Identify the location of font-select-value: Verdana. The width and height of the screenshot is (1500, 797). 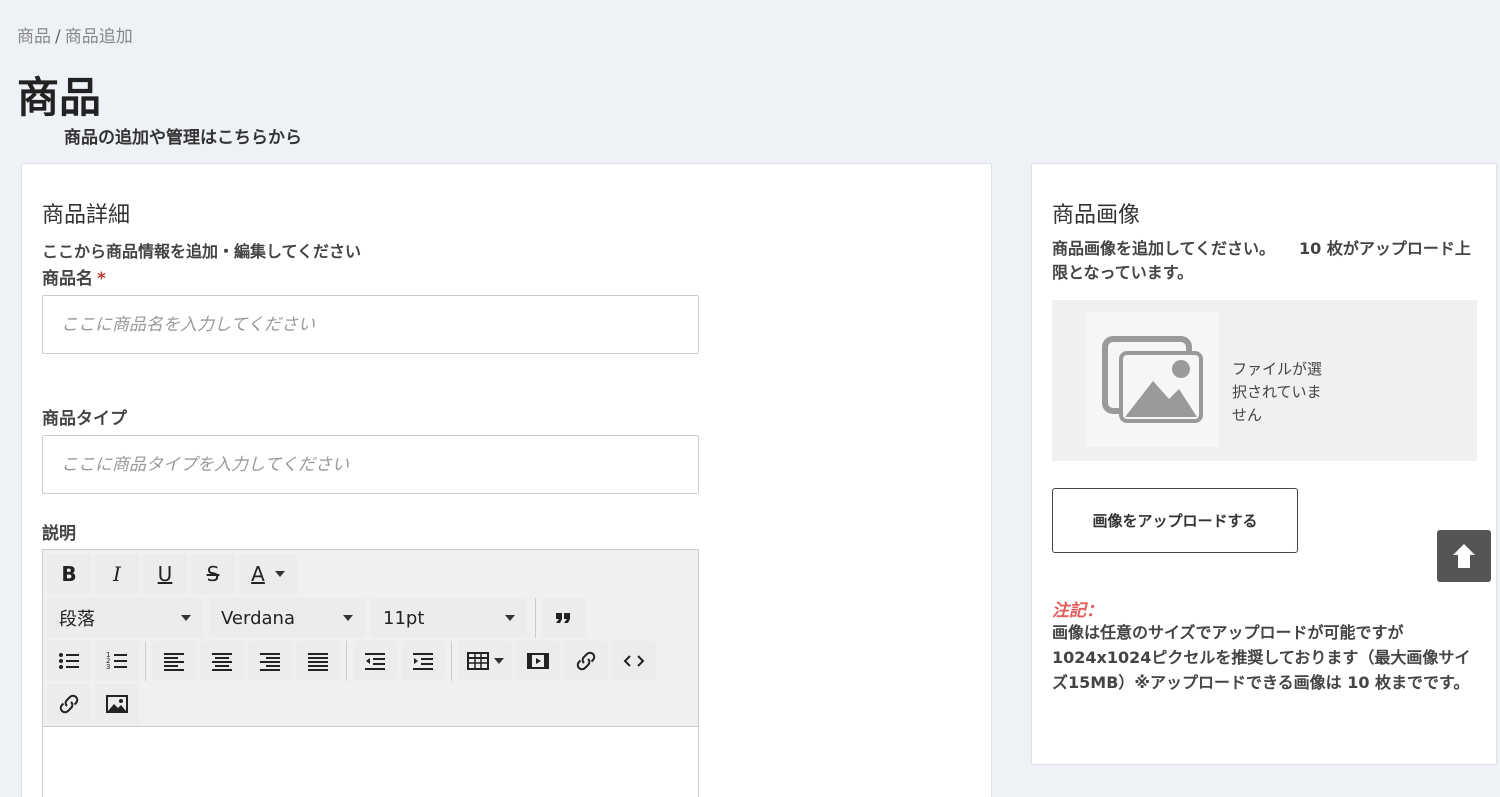
(258, 618).